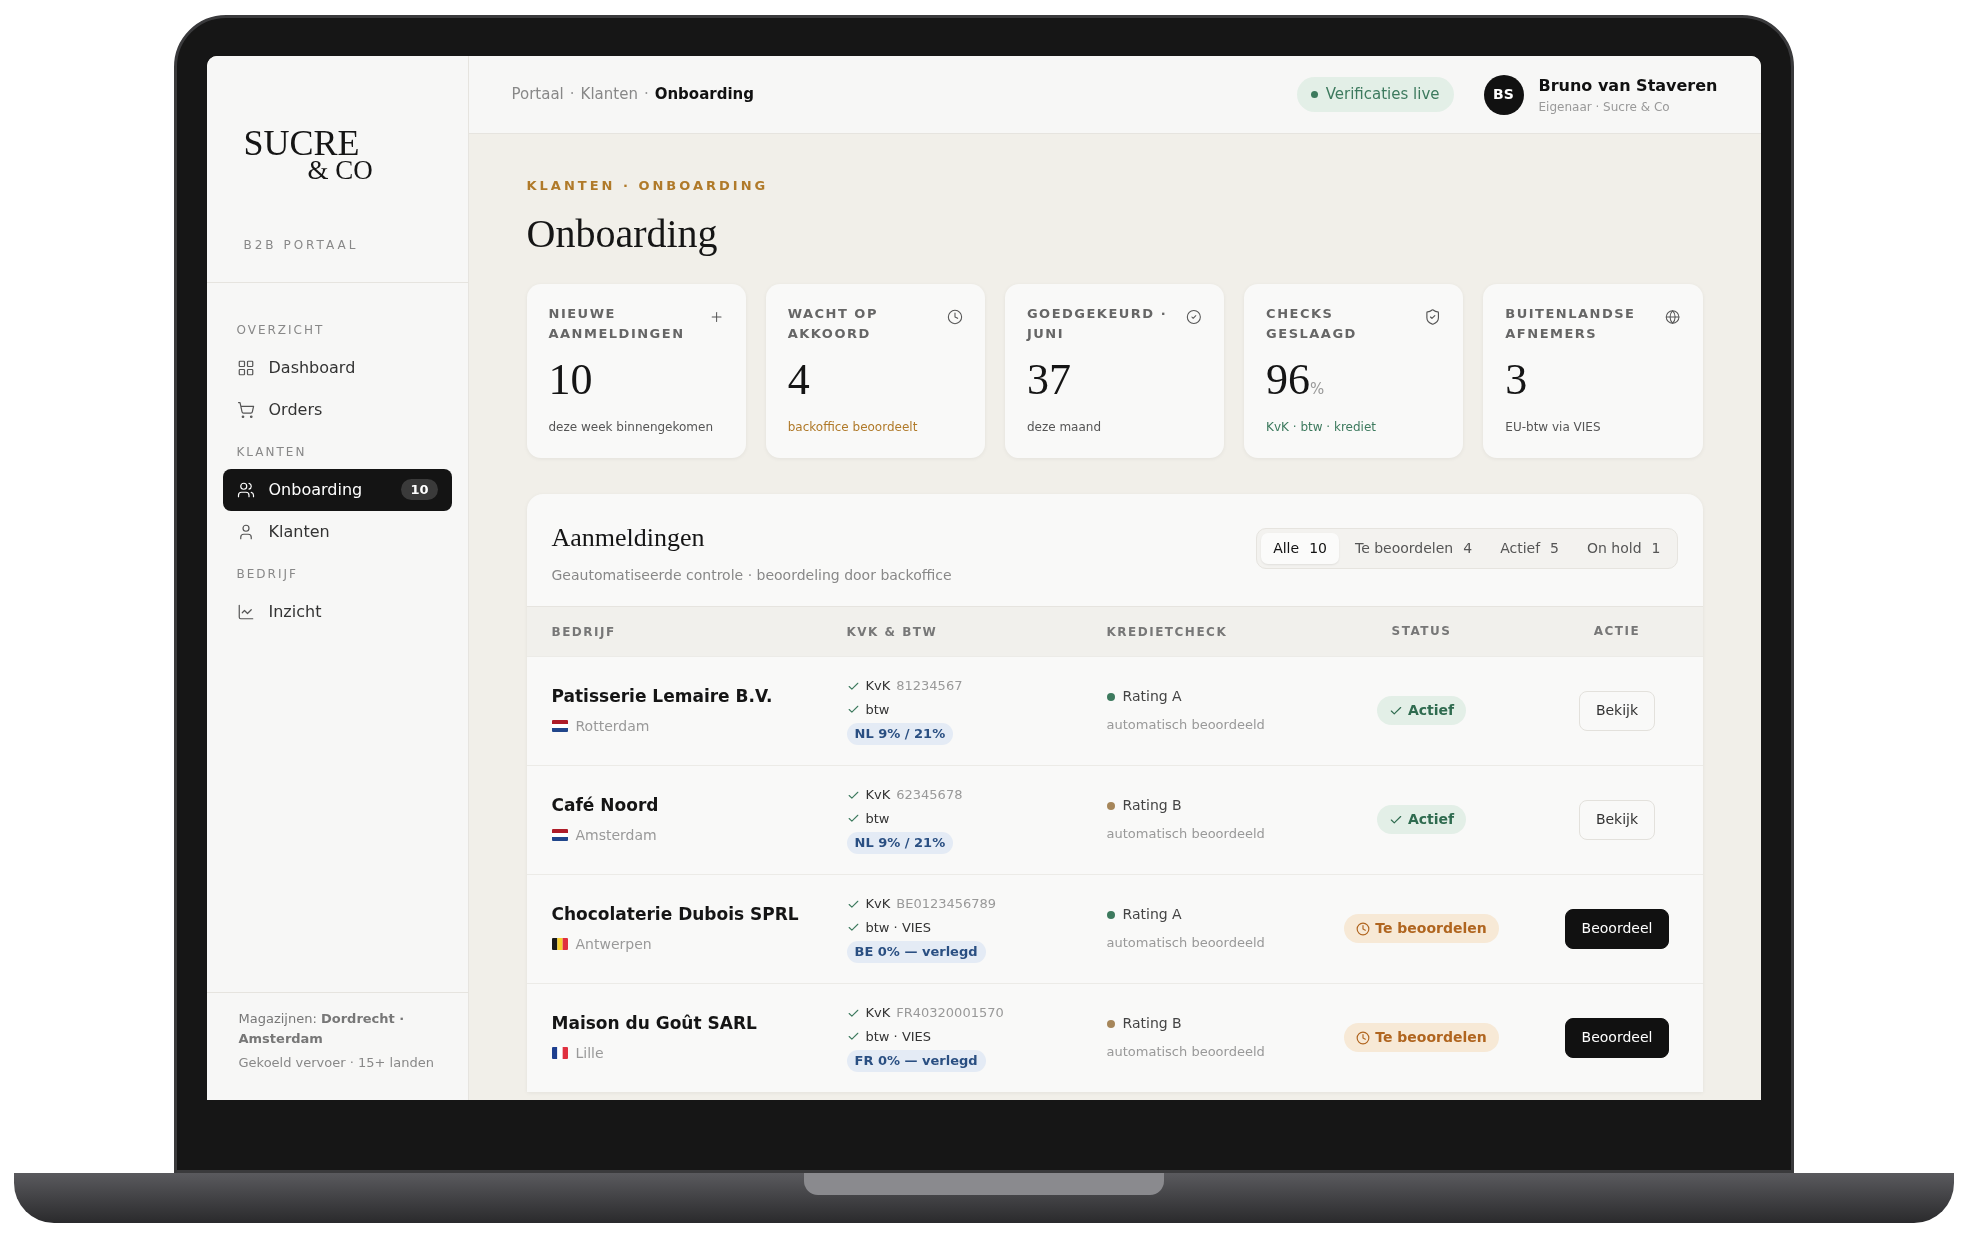 Image resolution: width=1967 pixels, height=1242 pixels. What do you see at coordinates (1375, 94) in the screenshot?
I see `status-pill: Verificaties live` at bounding box center [1375, 94].